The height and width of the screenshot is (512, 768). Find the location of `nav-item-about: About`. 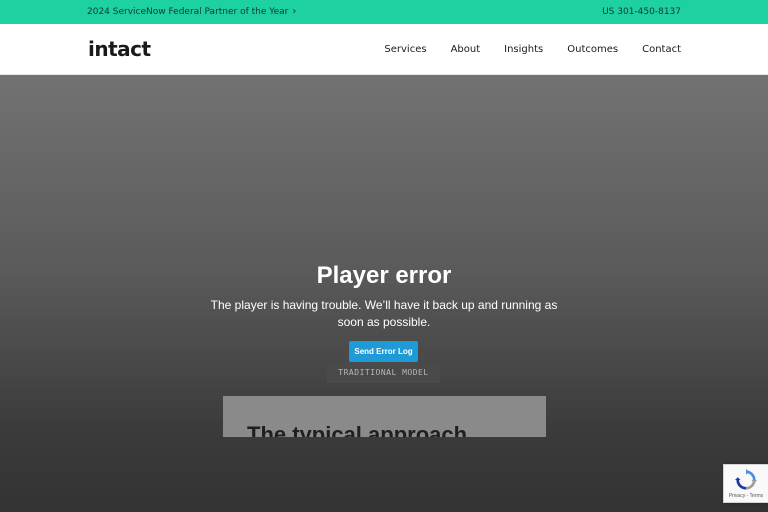

nav-item-about: About is located at coordinates (466, 49).